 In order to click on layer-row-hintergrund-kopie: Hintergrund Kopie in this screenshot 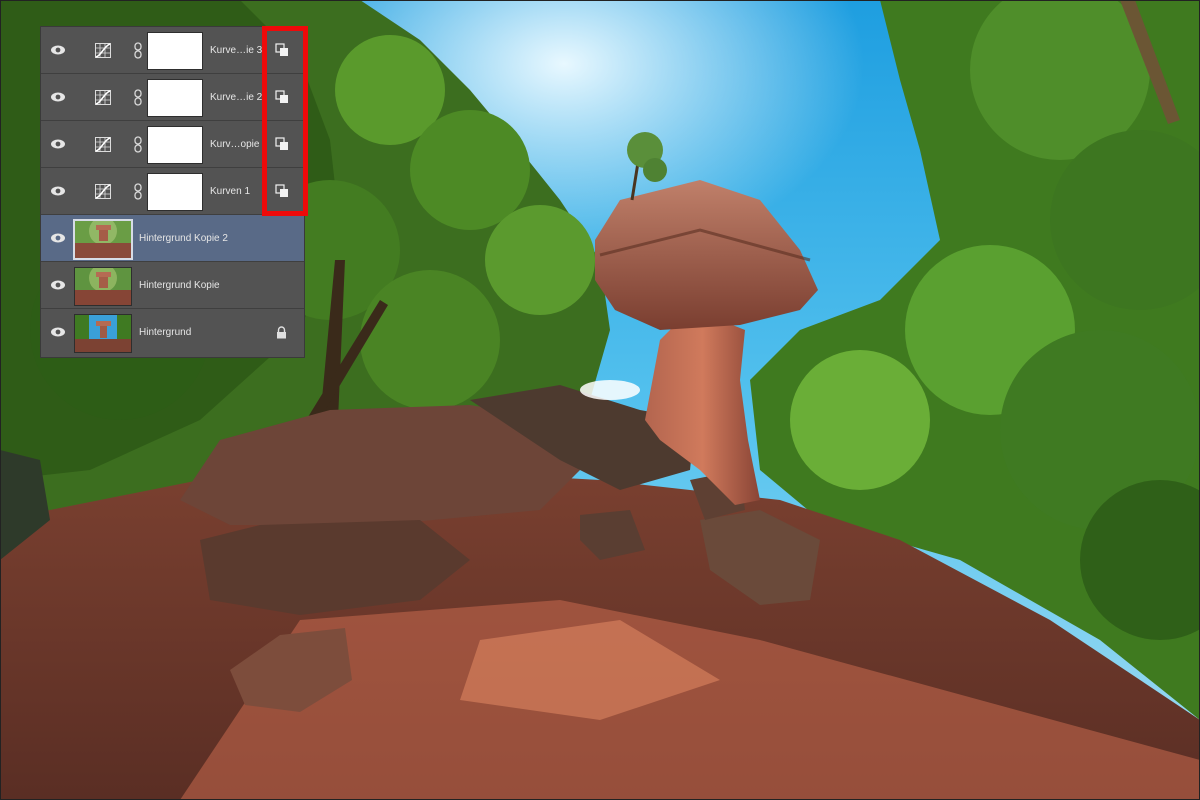, I will do `click(172, 285)`.